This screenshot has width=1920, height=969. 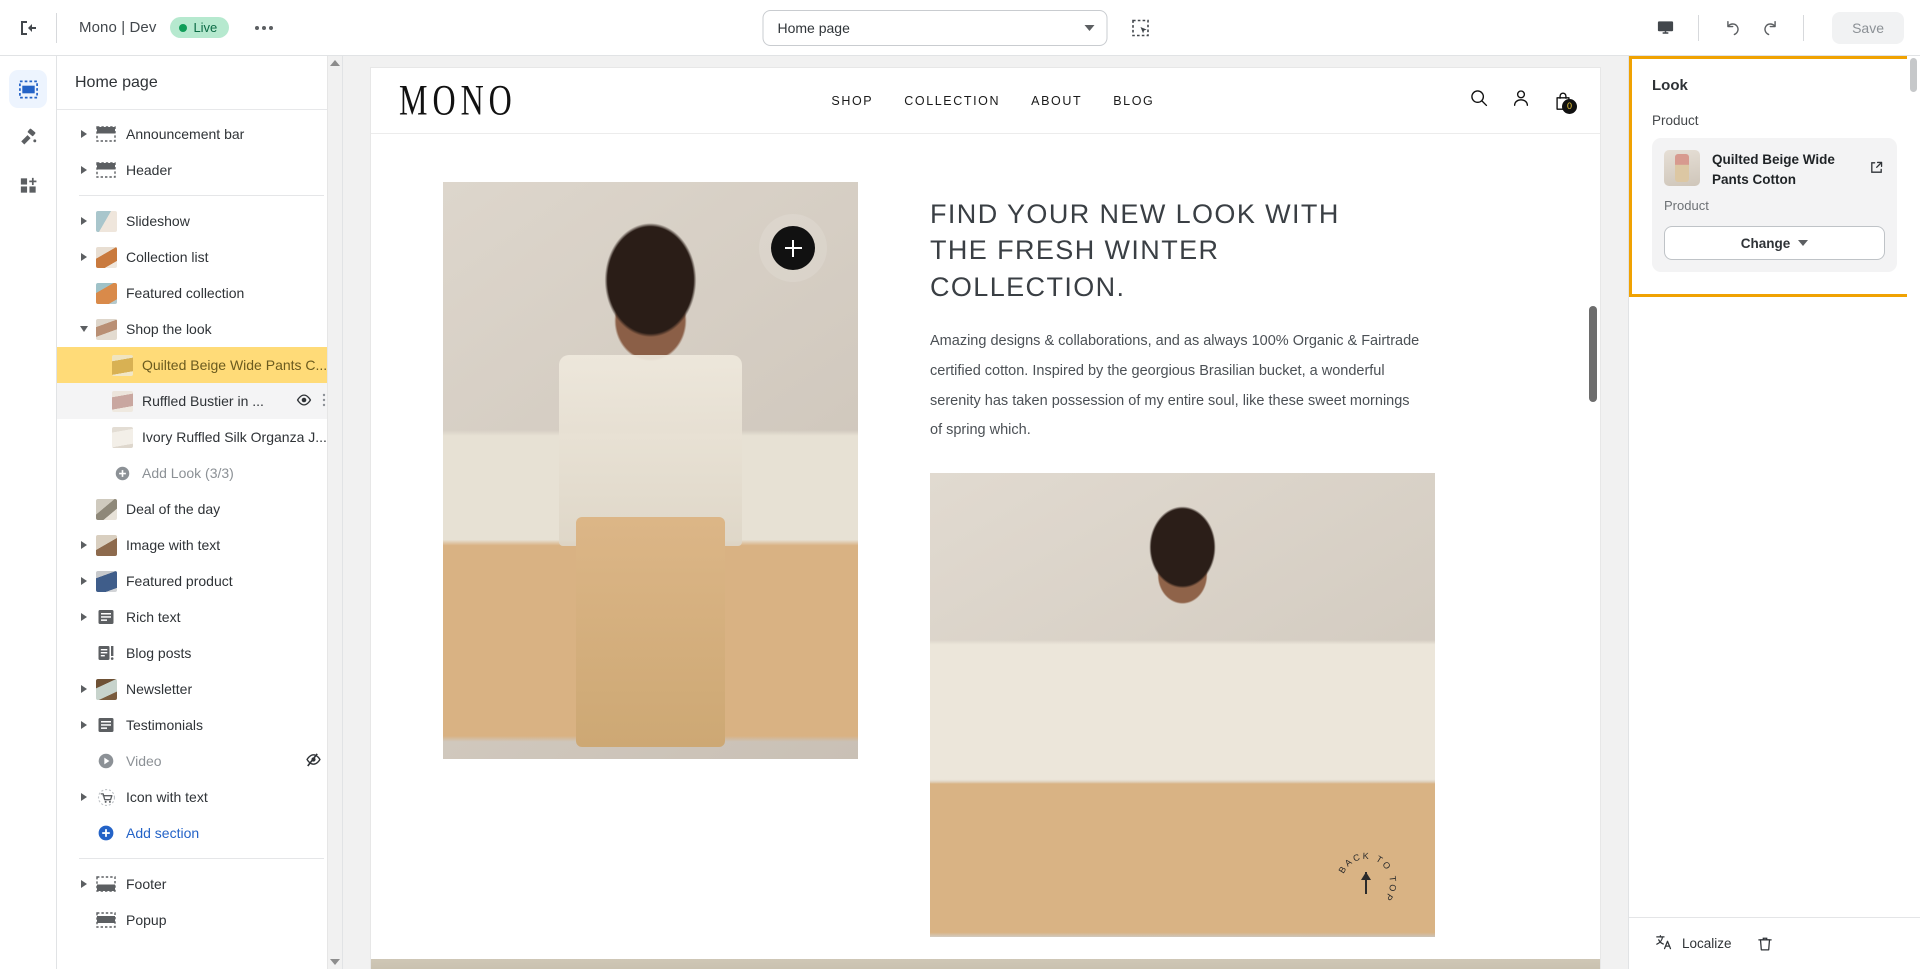 What do you see at coordinates (158, 221) in the screenshot?
I see `sidebar-item-label: Slideshow` at bounding box center [158, 221].